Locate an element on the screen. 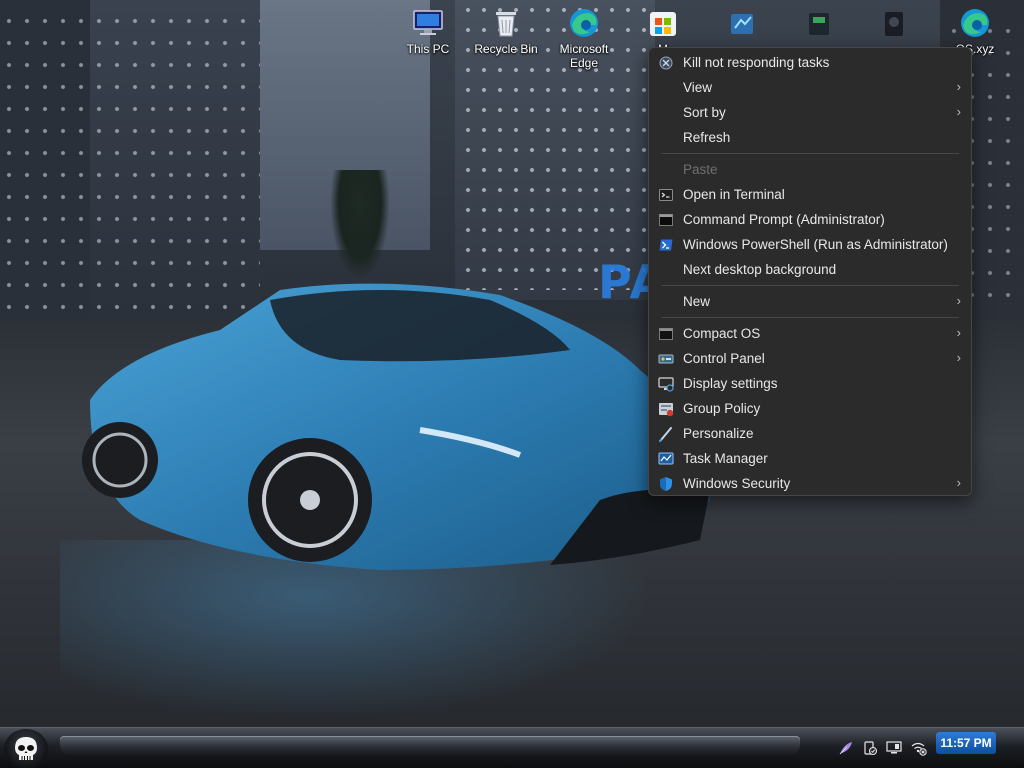 This screenshot has width=1024, height=768. system-tray is located at coordinates (886, 748).